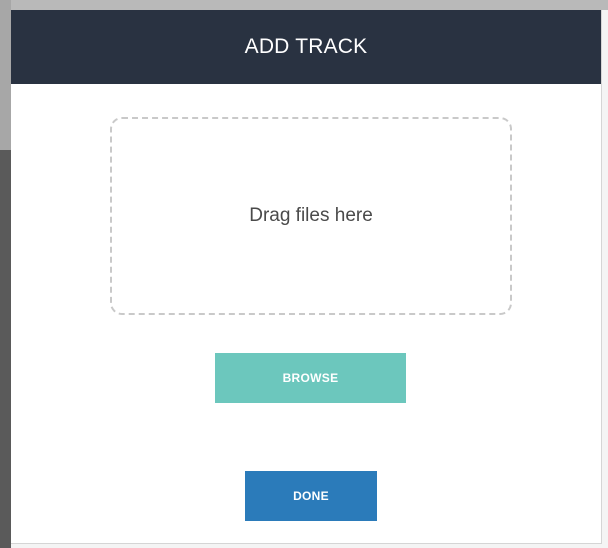  Describe the element at coordinates (311, 496) in the screenshot. I see `done-button: DONE` at that location.